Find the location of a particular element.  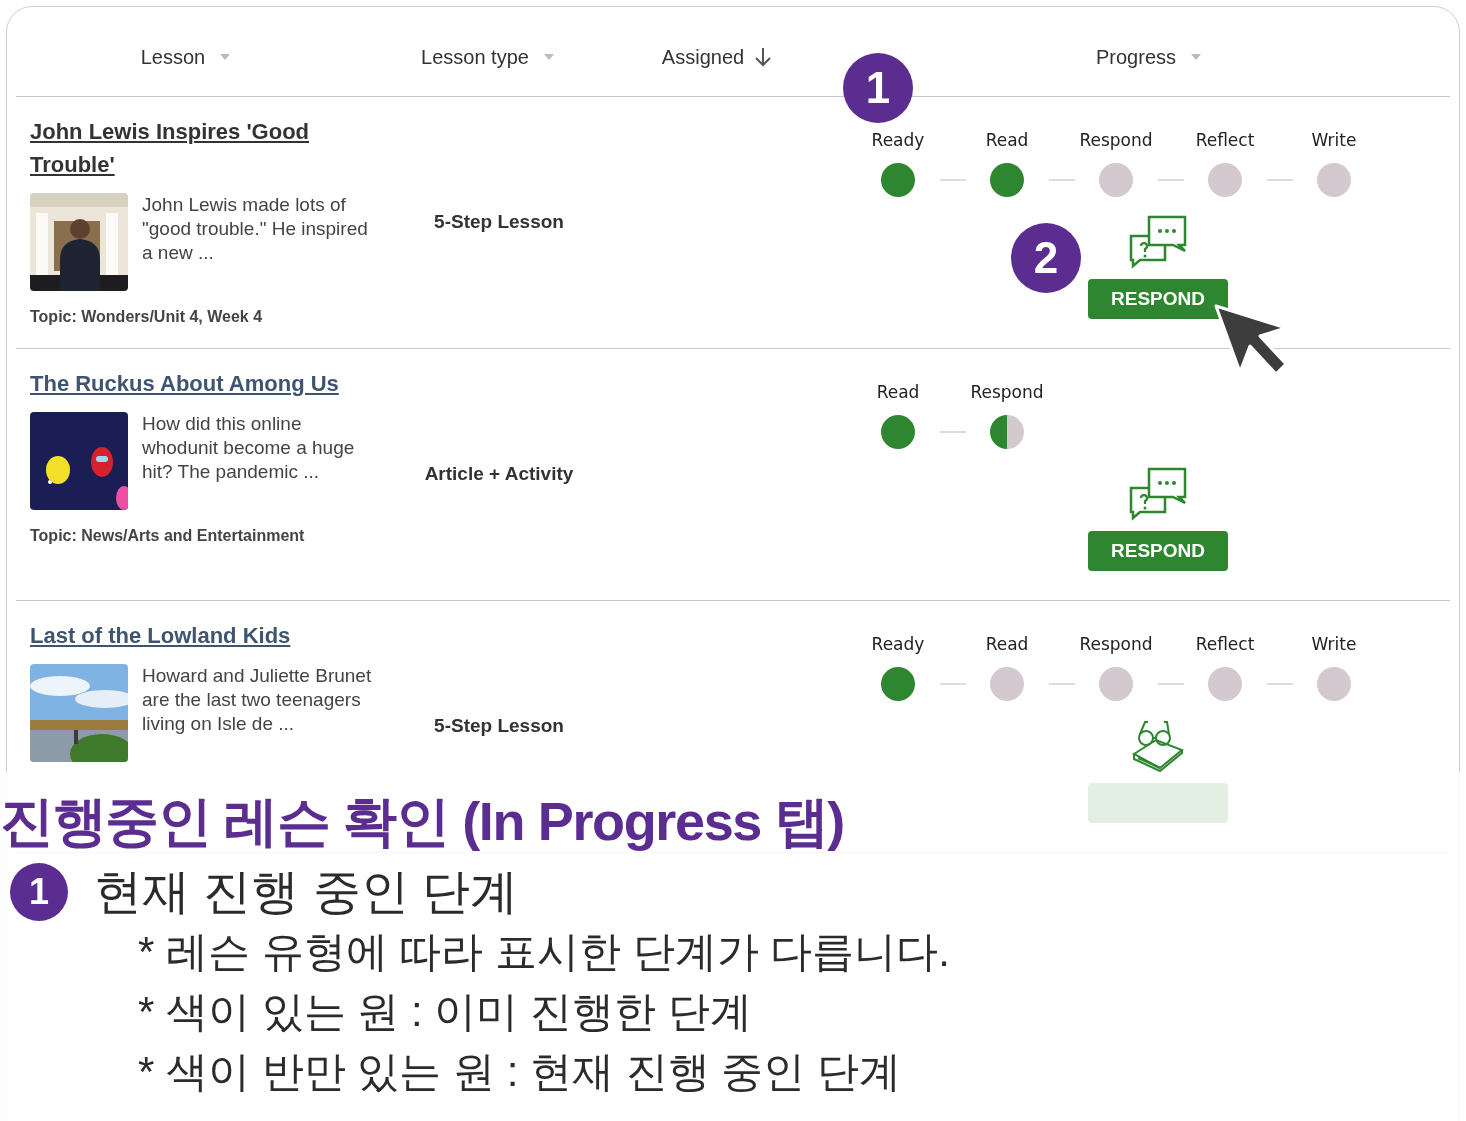

column-header: Assigned is located at coordinates (717, 56).